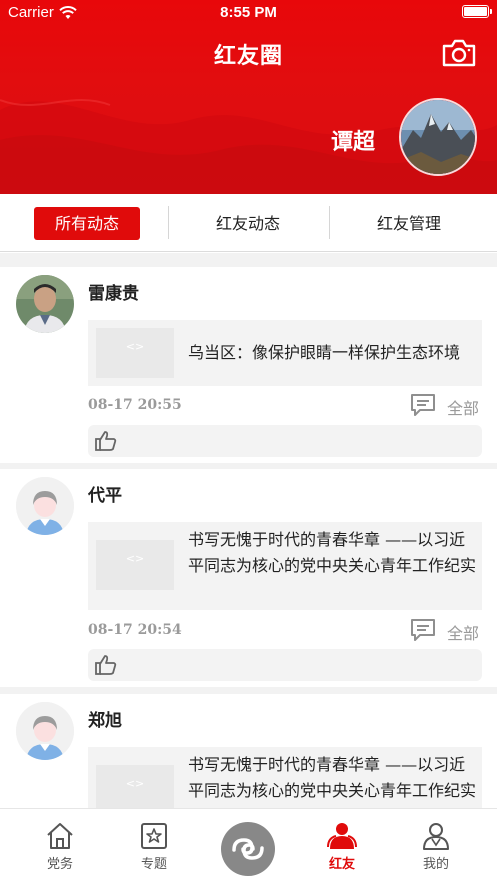 This screenshot has height=883, width=497. I want to click on author-name: 代平, so click(105, 493).